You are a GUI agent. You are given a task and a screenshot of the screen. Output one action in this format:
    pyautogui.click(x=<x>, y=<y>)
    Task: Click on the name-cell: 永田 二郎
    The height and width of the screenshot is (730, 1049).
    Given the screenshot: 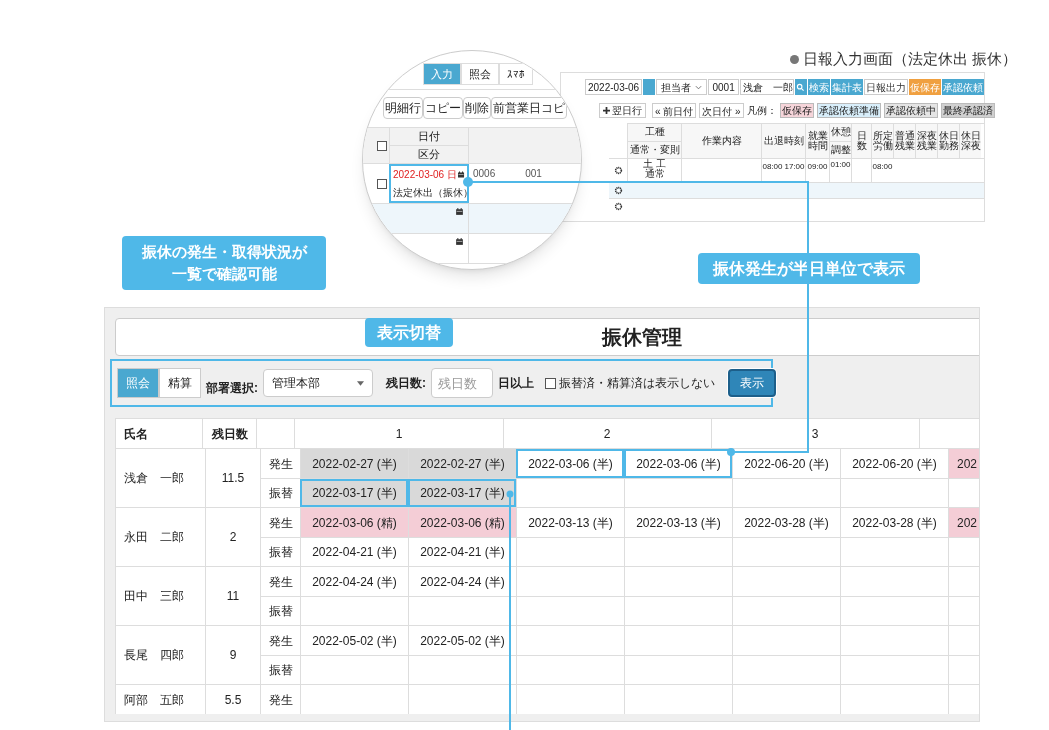 What is the action you would take?
    pyautogui.click(x=160, y=537)
    